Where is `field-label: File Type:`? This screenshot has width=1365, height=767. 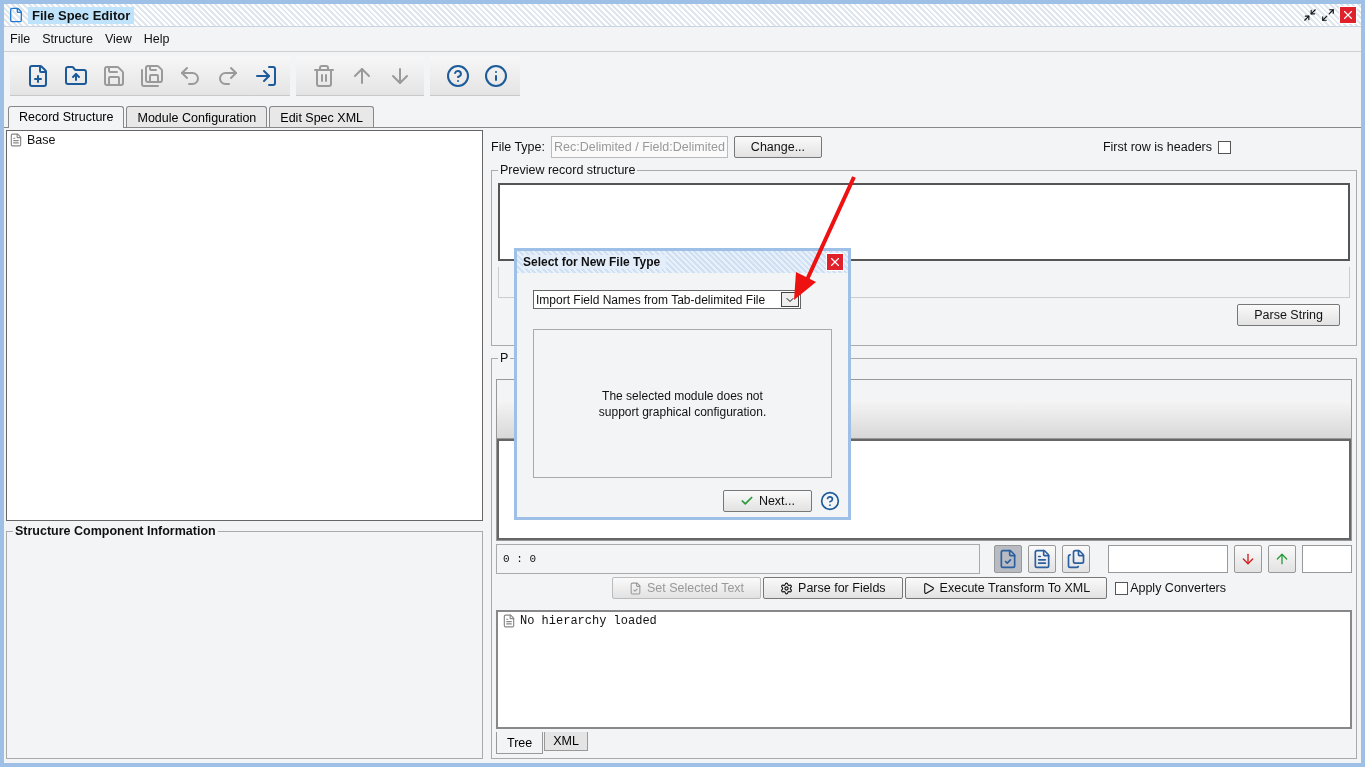
field-label: File Type: is located at coordinates (518, 147).